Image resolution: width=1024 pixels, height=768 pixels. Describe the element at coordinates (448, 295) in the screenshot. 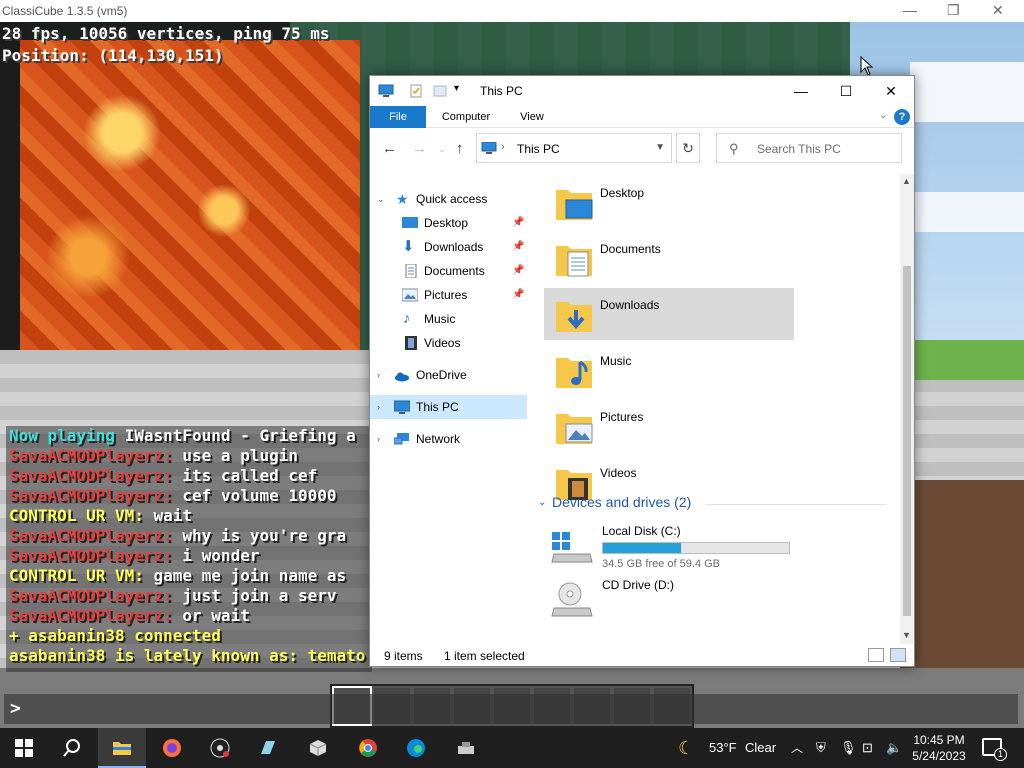

I see `sidebar-item-pictures: Pictures 📌` at that location.